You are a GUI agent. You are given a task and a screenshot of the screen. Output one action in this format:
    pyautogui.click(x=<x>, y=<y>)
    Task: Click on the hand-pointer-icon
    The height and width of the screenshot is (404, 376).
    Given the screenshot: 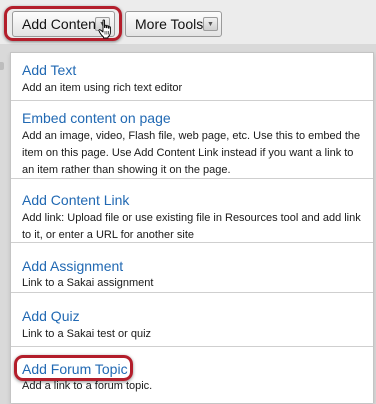 What is the action you would take?
    pyautogui.click(x=104, y=29)
    